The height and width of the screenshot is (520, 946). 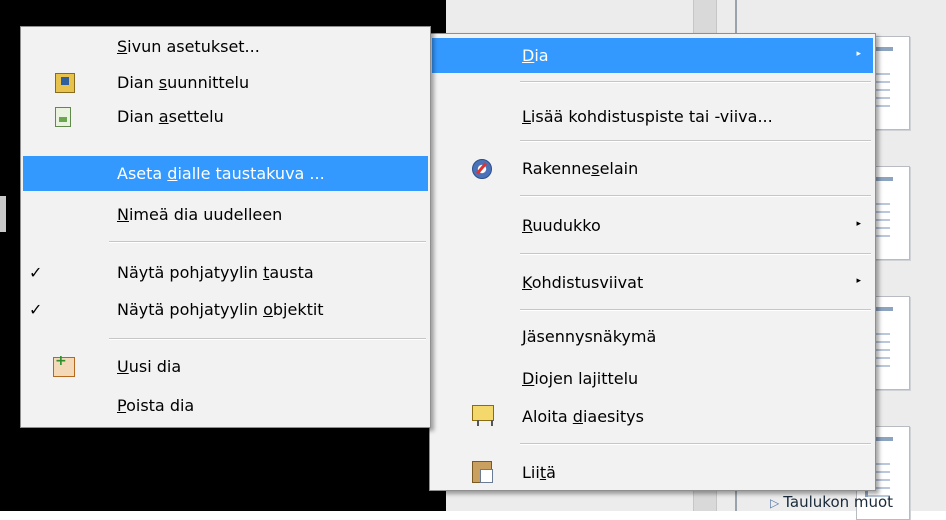 What do you see at coordinates (483, 415) in the screenshot?
I see `presentation-icon` at bounding box center [483, 415].